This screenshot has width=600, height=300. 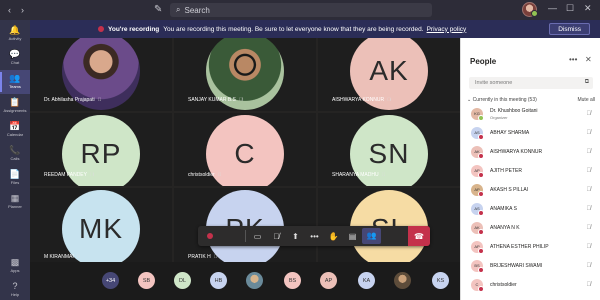 I want to click on participant-name: christsoldier 🎙̸, so click(x=204, y=175).